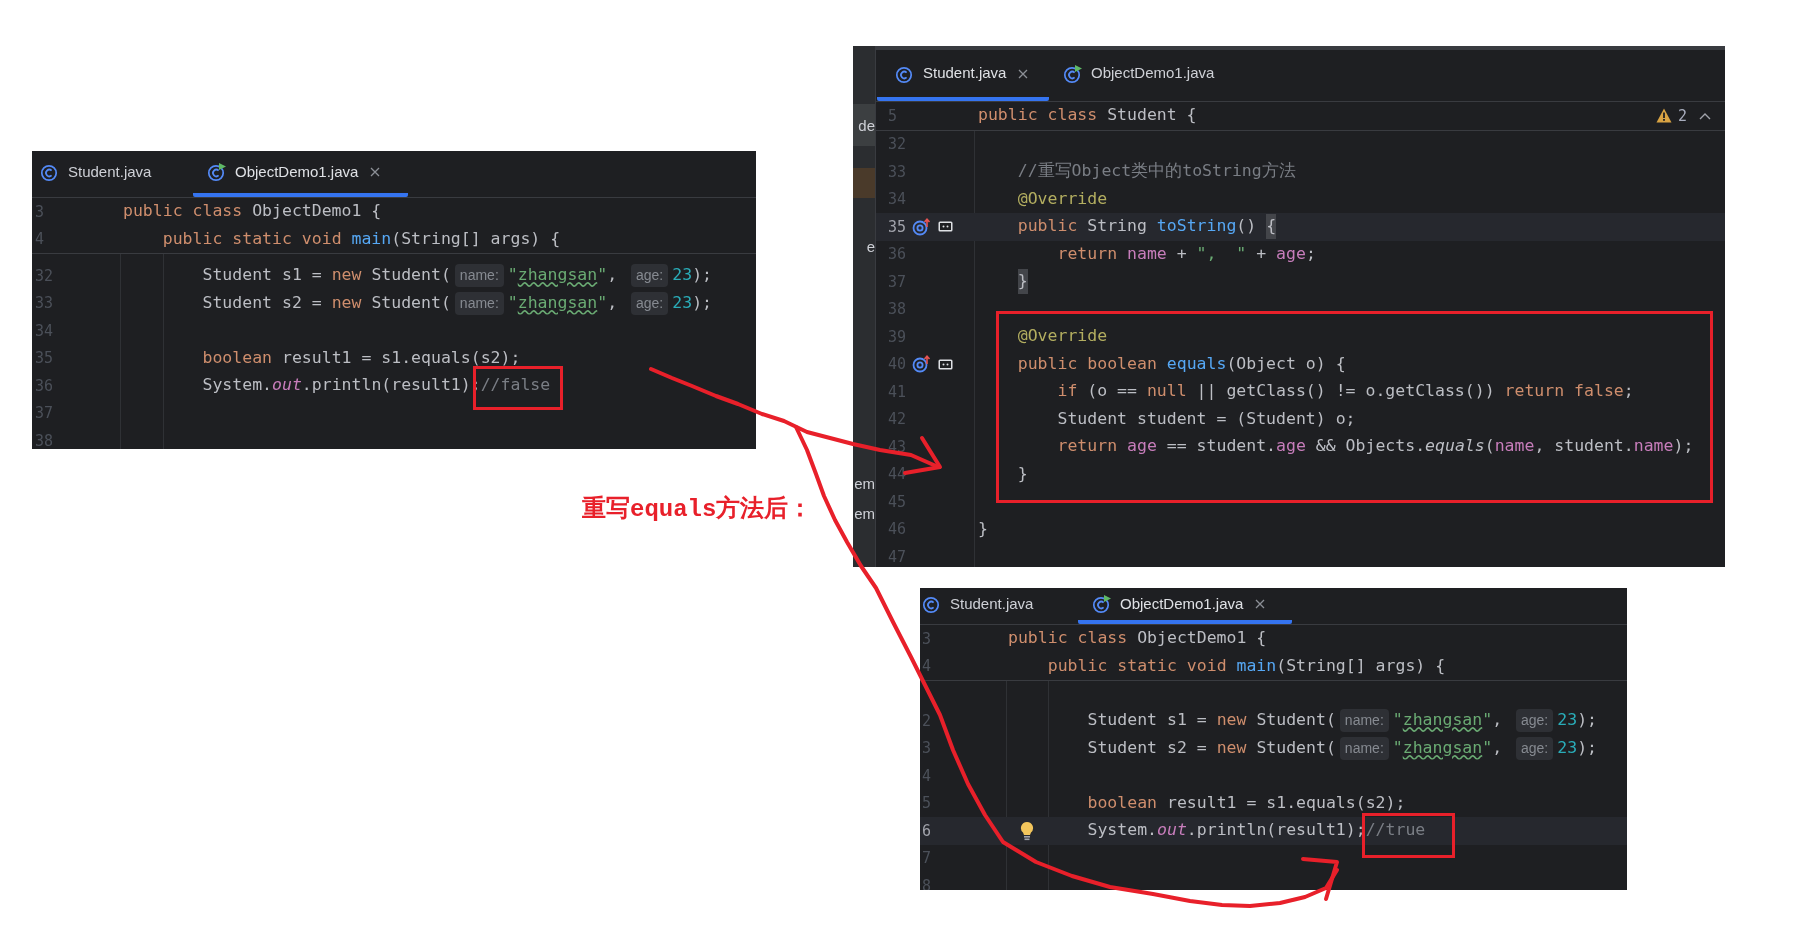 Image resolution: width=1808 pixels, height=944 pixels. I want to click on code-line: Student student = (Student) o;, so click(1206, 418).